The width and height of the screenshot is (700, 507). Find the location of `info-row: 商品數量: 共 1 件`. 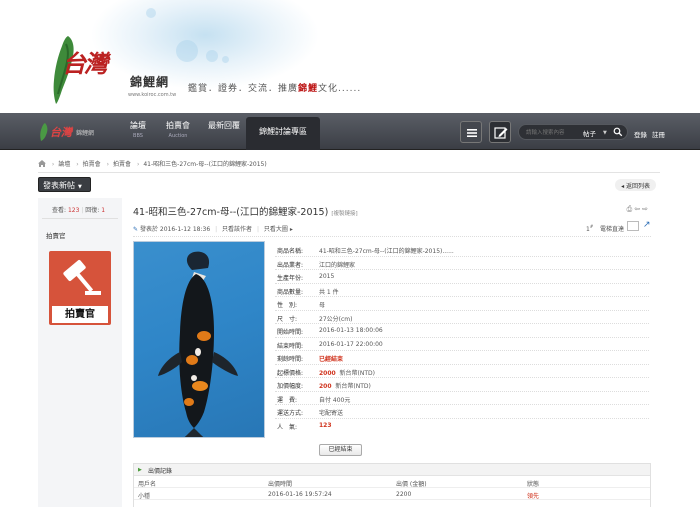

info-row: 商品數量: 共 1 件 is located at coordinates (462, 290).